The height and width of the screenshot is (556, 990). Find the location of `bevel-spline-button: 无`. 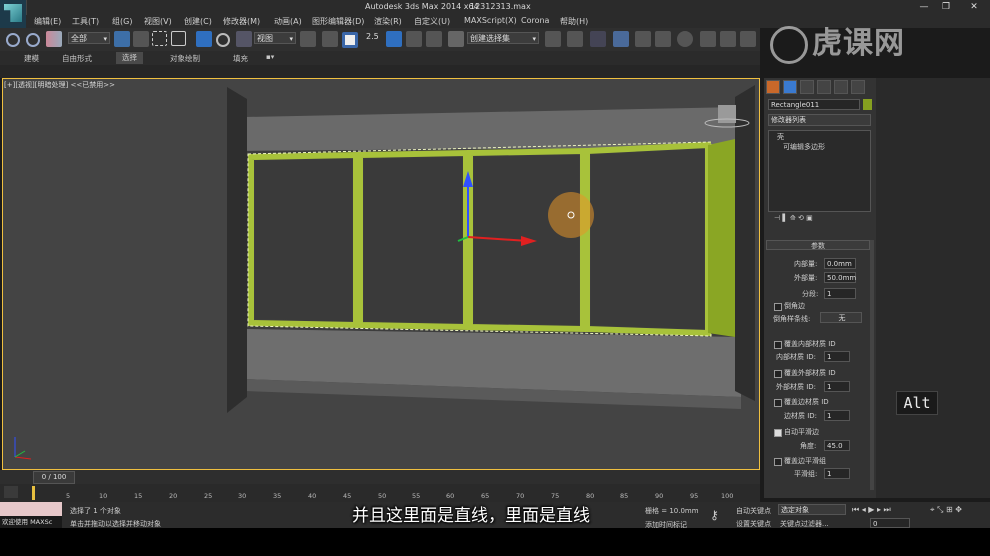

bevel-spline-button: 无 is located at coordinates (841, 317).